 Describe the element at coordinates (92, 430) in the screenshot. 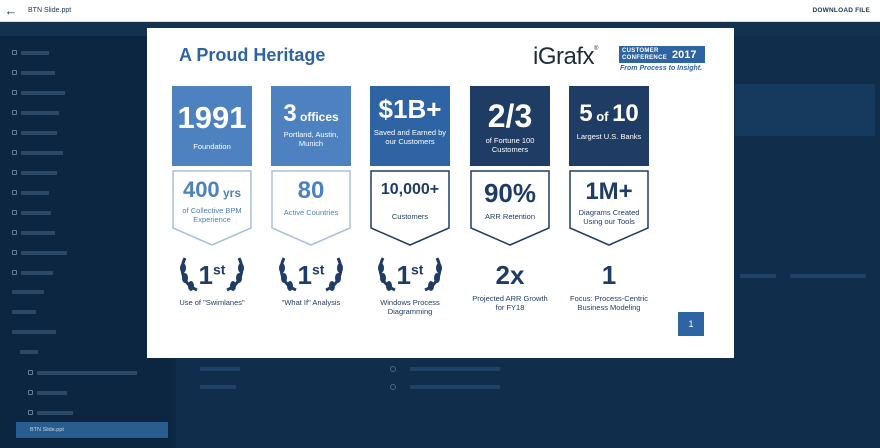

I see `sidebar-item-active-file: BTN Slide.ppt` at that location.